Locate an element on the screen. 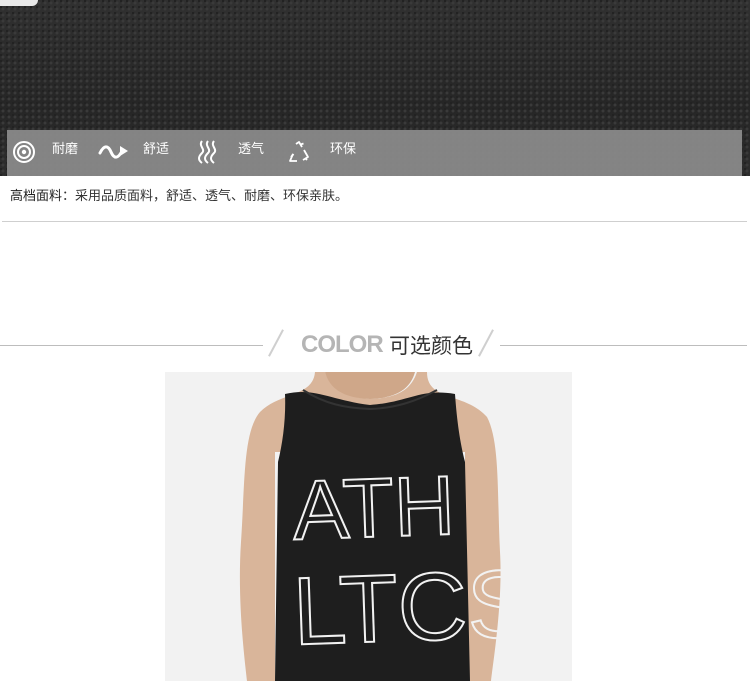  fabric-description: 高档面料：采用品质面料，舒适、透气、耐磨、环保亲肤。 is located at coordinates (179, 194).